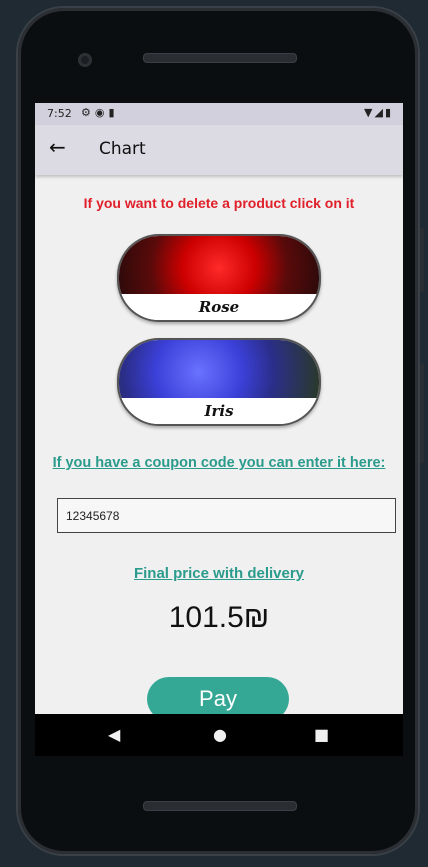 The height and width of the screenshot is (867, 428). What do you see at coordinates (388, 112) in the screenshot?
I see `battery-icon: ▮` at bounding box center [388, 112].